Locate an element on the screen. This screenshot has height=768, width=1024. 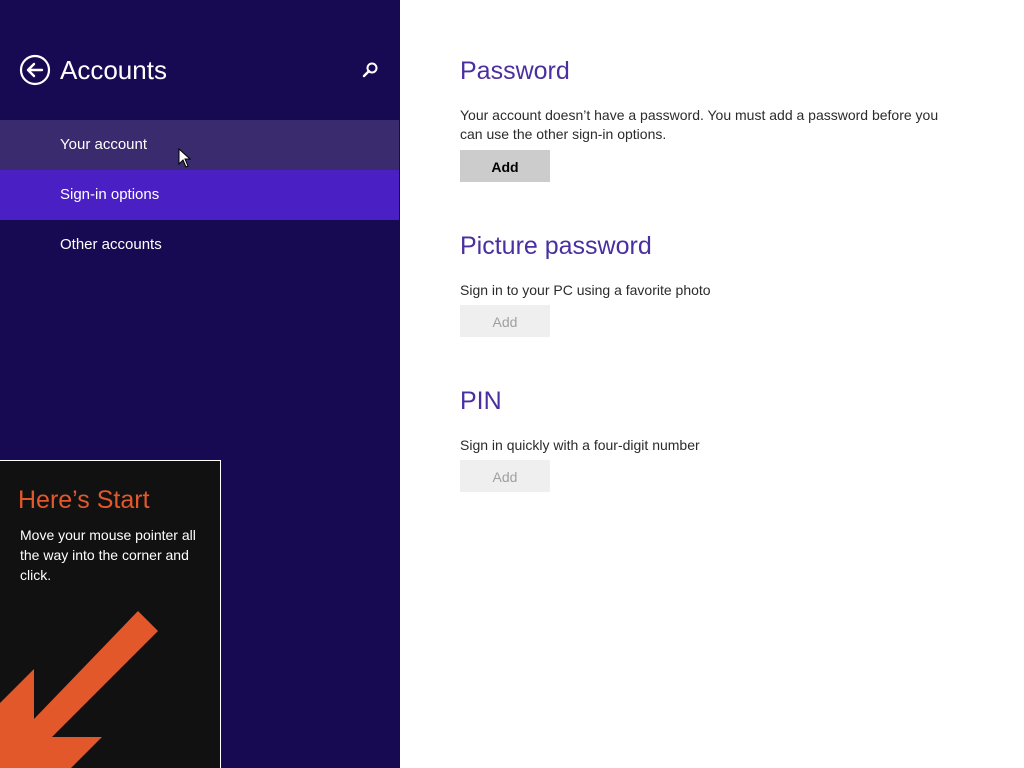
section-title-password: Password is located at coordinates (515, 71).